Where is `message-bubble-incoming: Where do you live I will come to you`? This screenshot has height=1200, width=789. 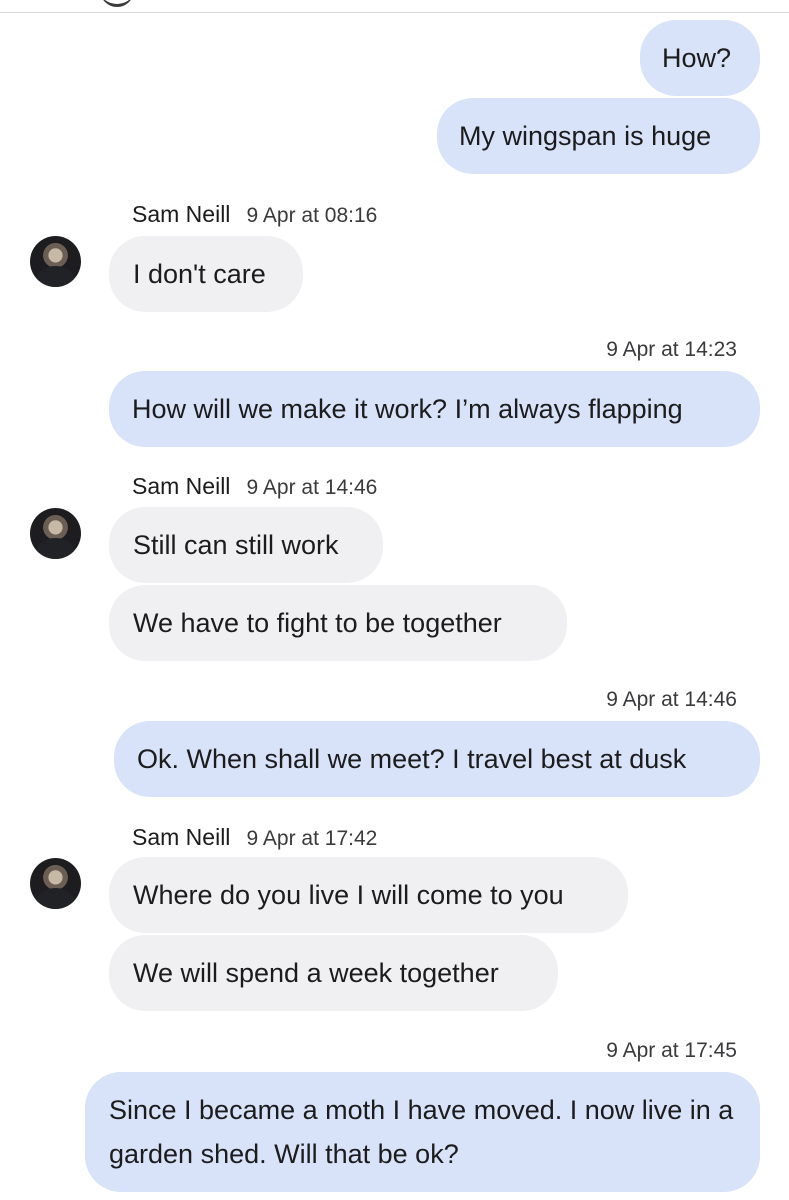
message-bubble-incoming: Where do you live I will come to you is located at coordinates (368, 895).